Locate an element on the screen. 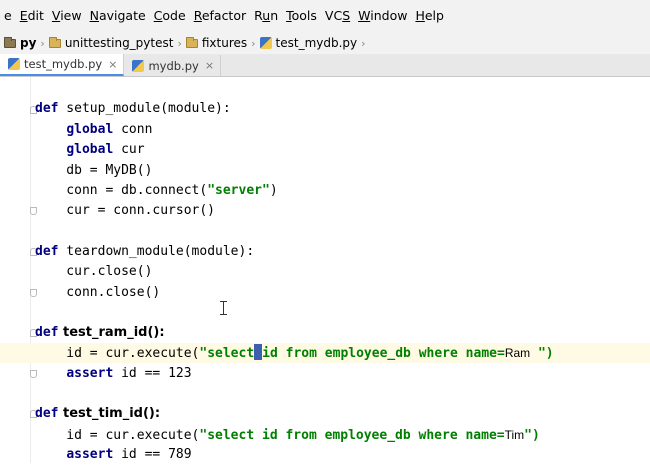 Image resolution: width=650 pixels, height=465 pixels. tab-mydb: mydb.py × is located at coordinates (173, 65).